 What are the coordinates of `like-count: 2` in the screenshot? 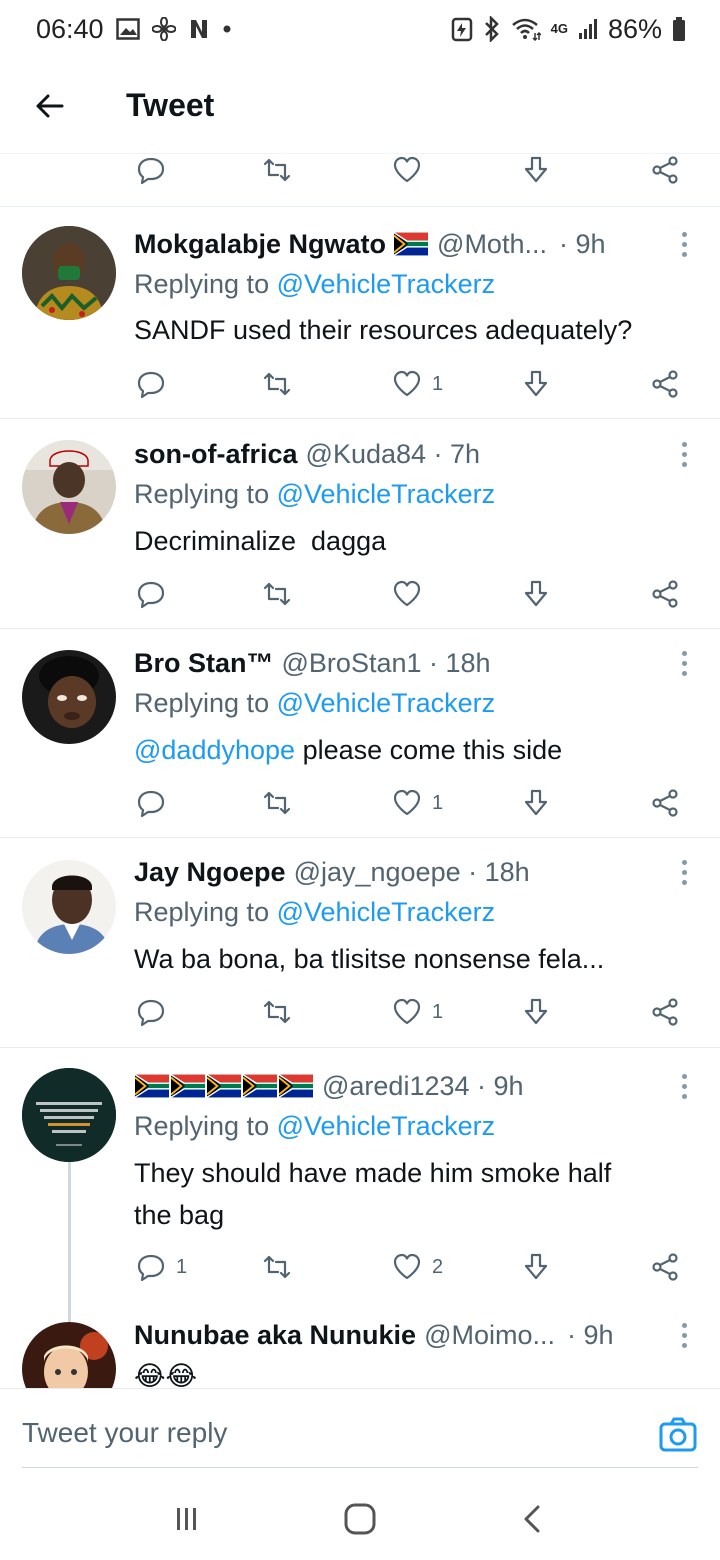 It's located at (438, 1266).